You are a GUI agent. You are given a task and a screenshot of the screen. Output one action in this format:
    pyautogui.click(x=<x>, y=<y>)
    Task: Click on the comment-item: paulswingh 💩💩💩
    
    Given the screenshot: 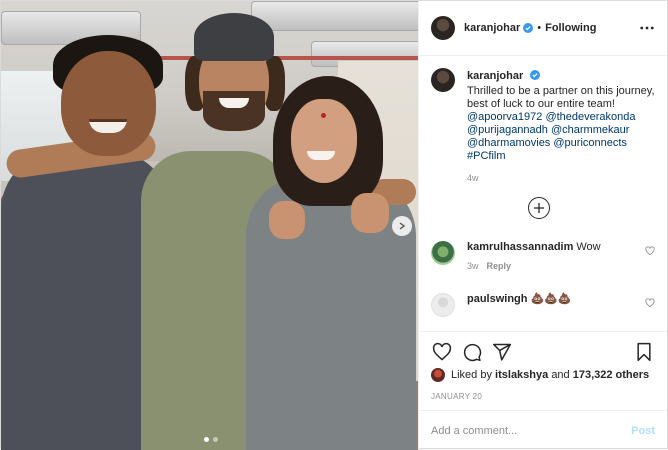 What is the action you would take?
    pyautogui.click(x=543, y=305)
    